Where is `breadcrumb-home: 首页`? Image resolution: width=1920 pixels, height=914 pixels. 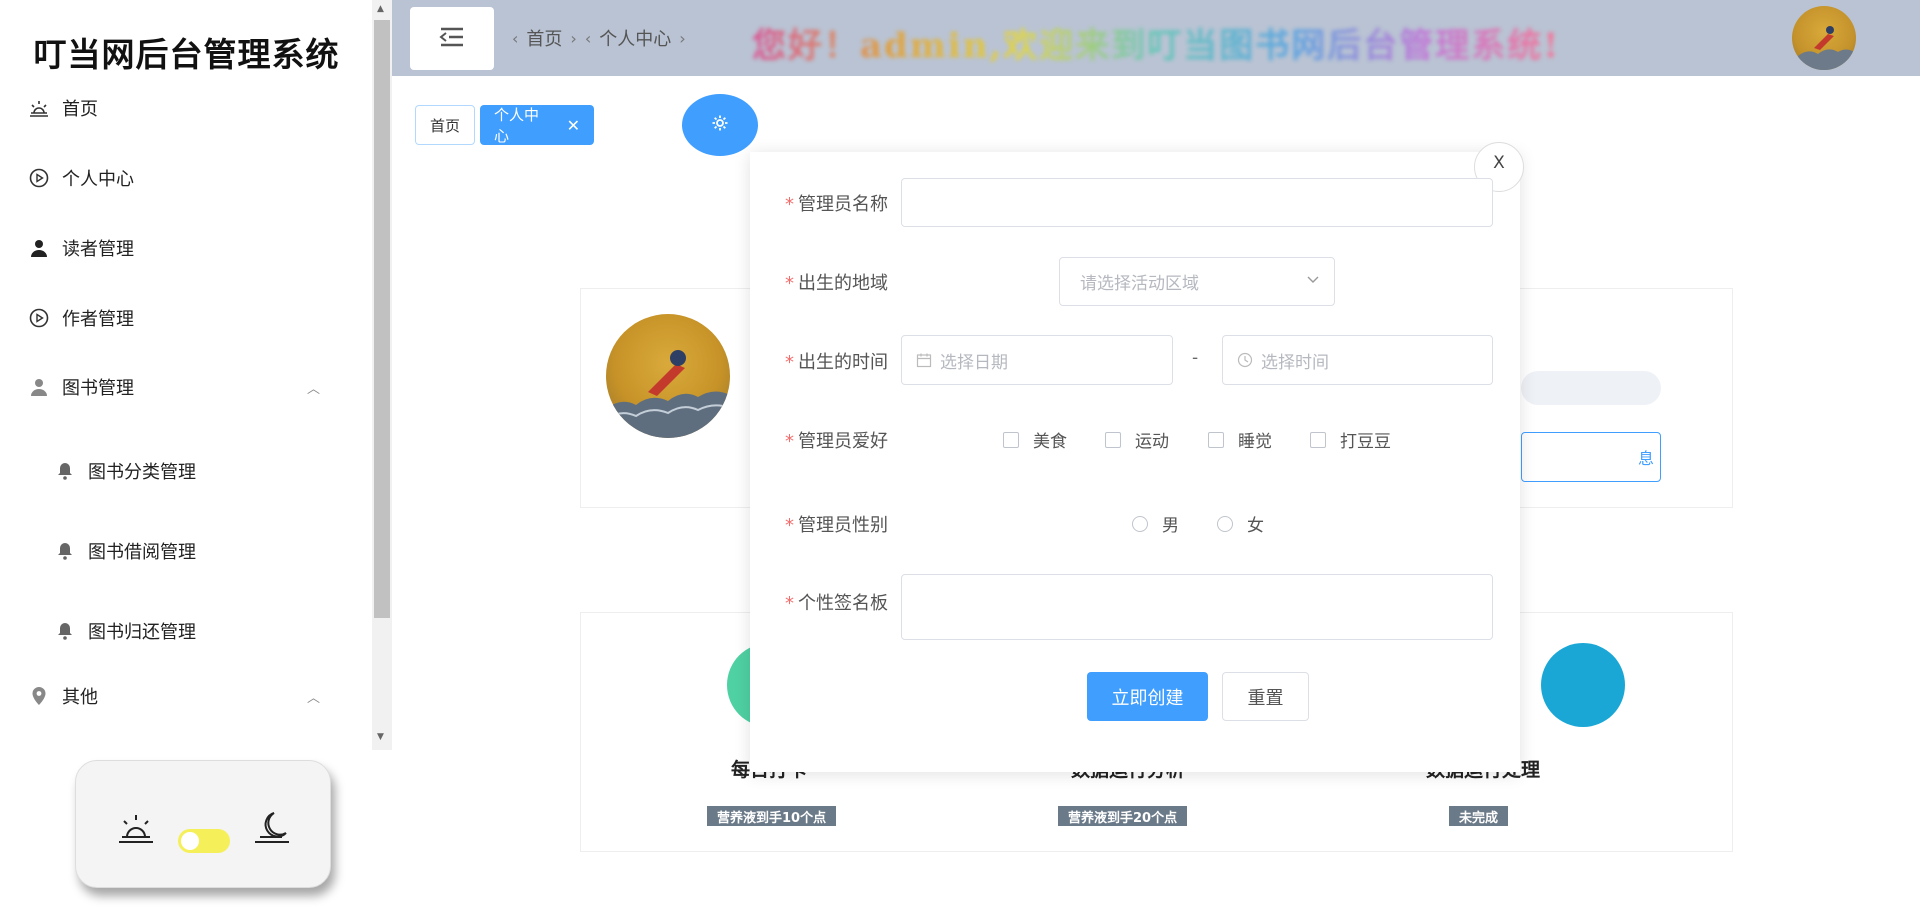
breadcrumb-home: 首页 is located at coordinates (544, 38).